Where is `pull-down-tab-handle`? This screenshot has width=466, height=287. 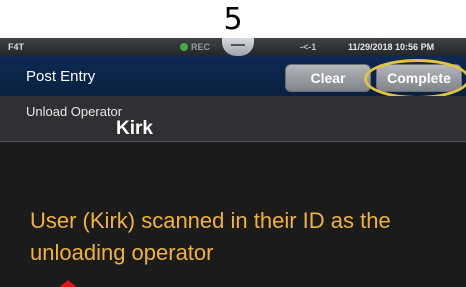 pull-down-tab-handle is located at coordinates (238, 47).